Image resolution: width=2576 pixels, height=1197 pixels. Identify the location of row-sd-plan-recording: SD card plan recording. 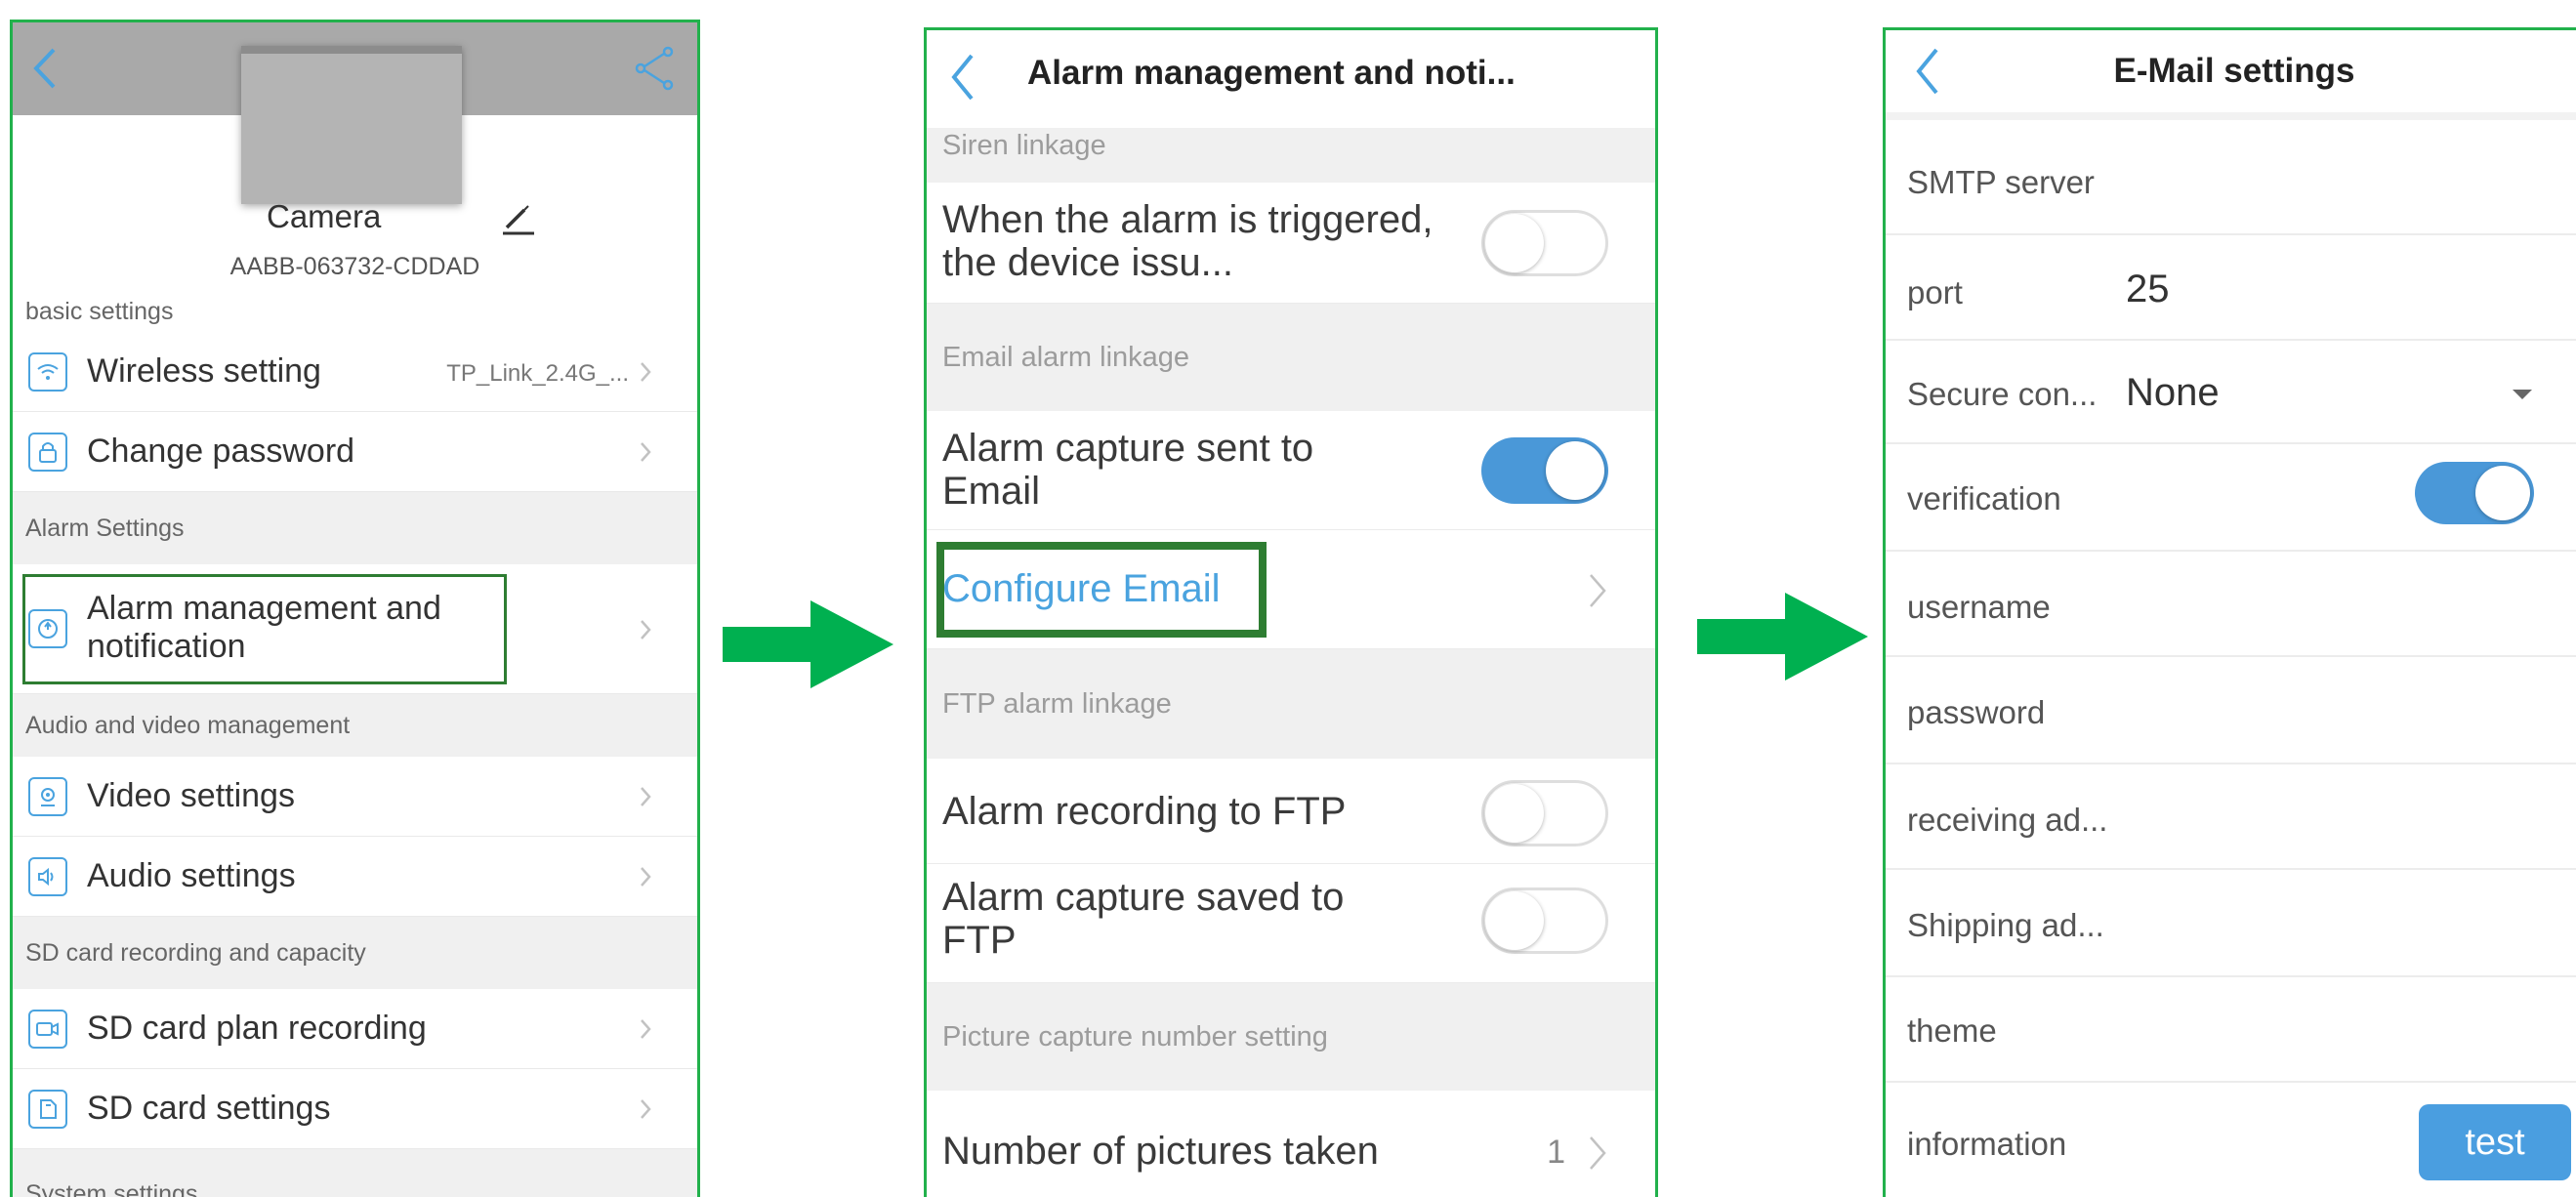
(355, 1029).